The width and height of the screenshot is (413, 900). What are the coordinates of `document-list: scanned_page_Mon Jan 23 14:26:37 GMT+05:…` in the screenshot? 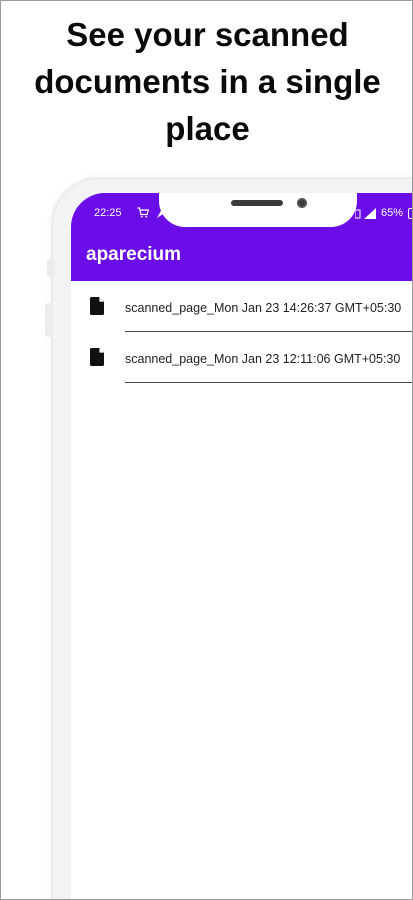 It's located at (241, 332).